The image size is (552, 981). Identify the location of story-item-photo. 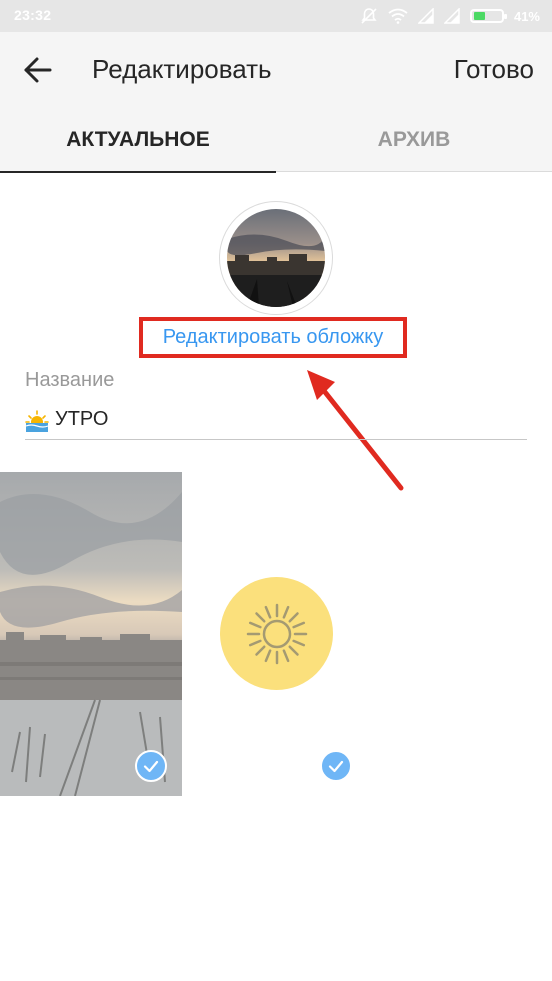
(91, 634).